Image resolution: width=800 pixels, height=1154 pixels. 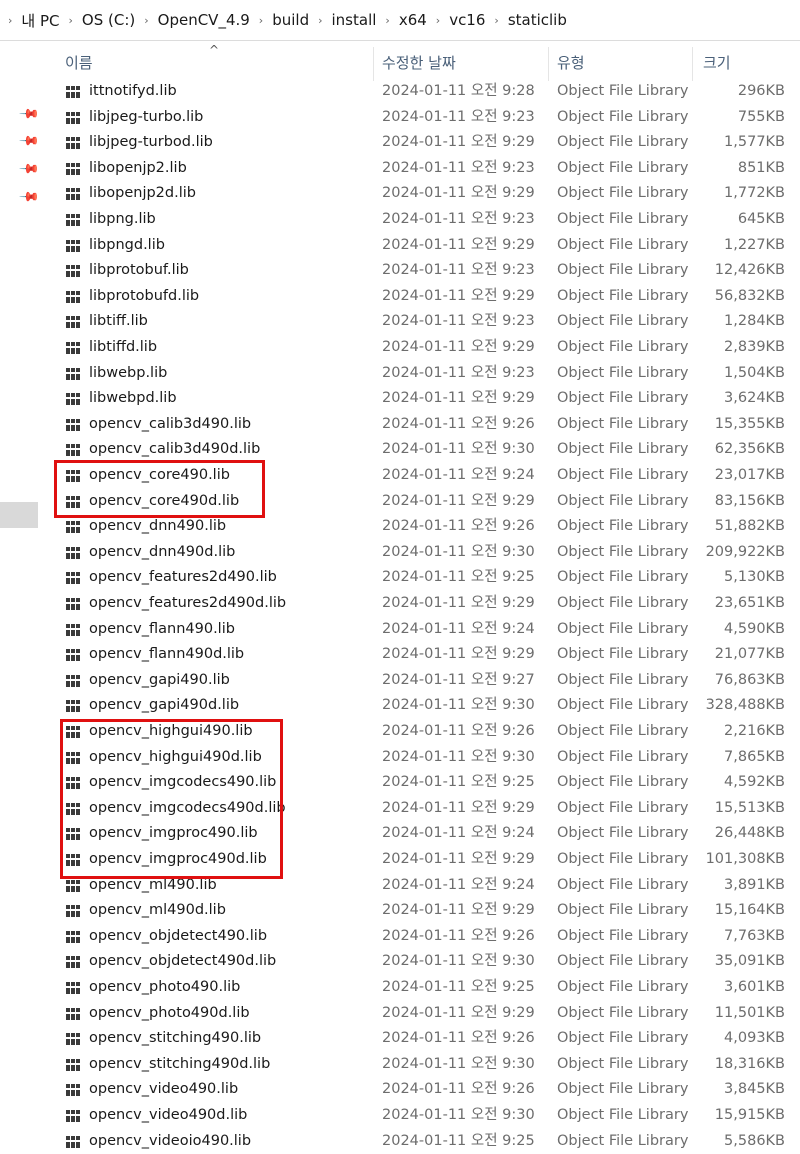 What do you see at coordinates (458, 935) in the screenshot?
I see `file-date: 2024-01-11 오전 9:26` at bounding box center [458, 935].